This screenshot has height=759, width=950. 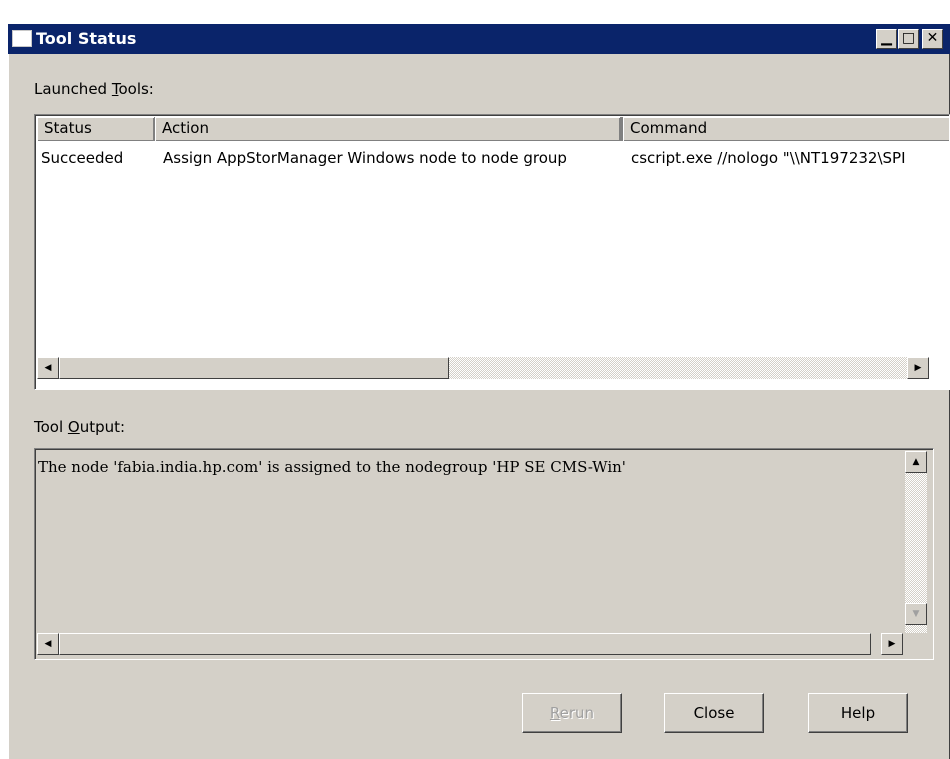 What do you see at coordinates (785, 129) in the screenshot?
I see `column-header-command: Command` at bounding box center [785, 129].